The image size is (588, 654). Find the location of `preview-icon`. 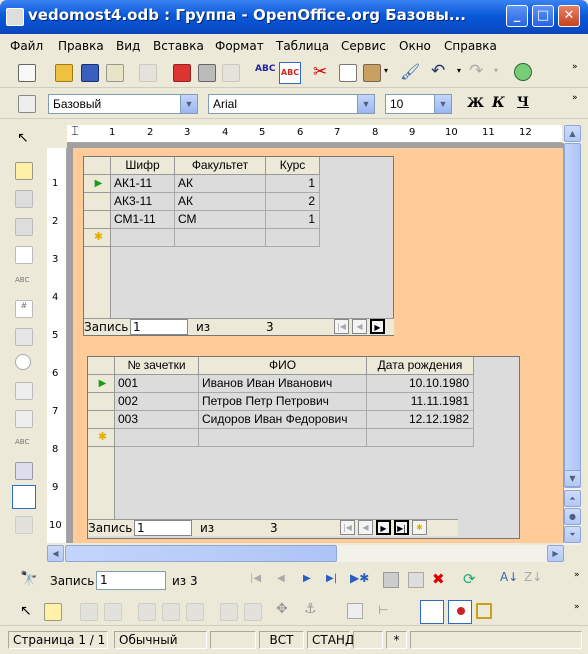

preview-icon is located at coordinates (231, 73).